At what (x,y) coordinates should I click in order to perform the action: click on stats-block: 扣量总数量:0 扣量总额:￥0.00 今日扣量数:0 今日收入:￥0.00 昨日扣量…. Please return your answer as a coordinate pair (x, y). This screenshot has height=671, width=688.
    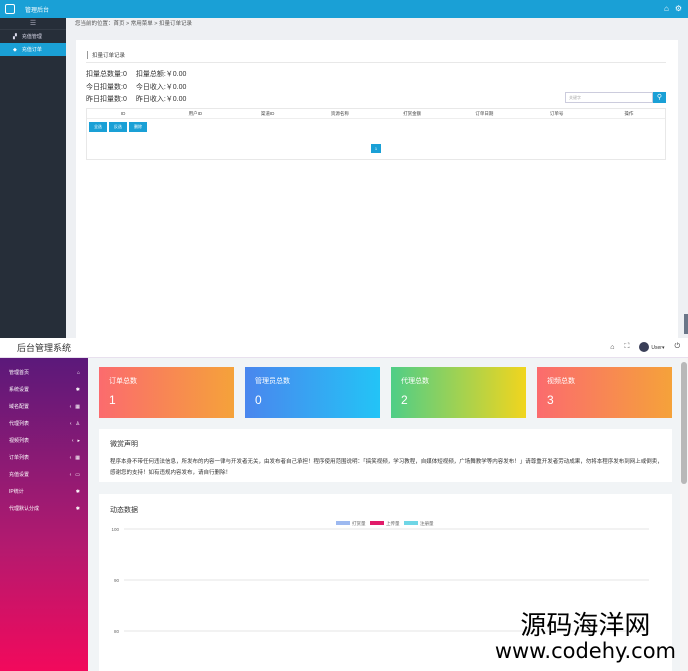
    Looking at the image, I should click on (140, 88).